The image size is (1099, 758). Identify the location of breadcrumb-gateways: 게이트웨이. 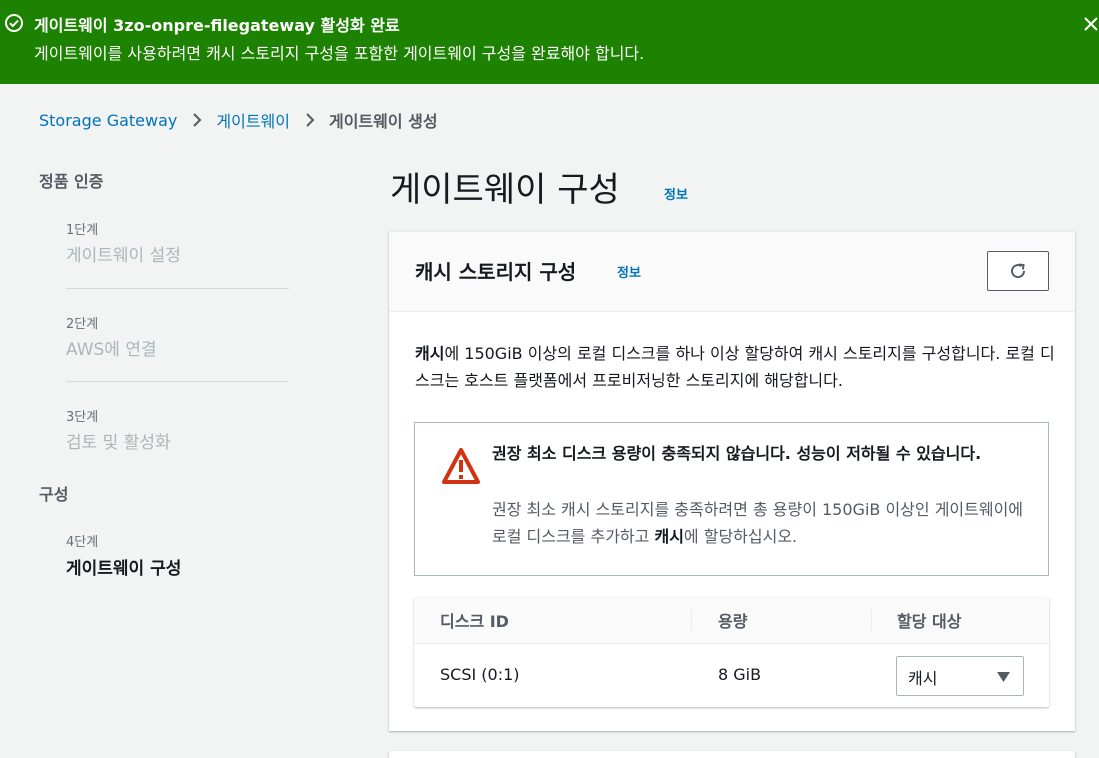
(253, 120).